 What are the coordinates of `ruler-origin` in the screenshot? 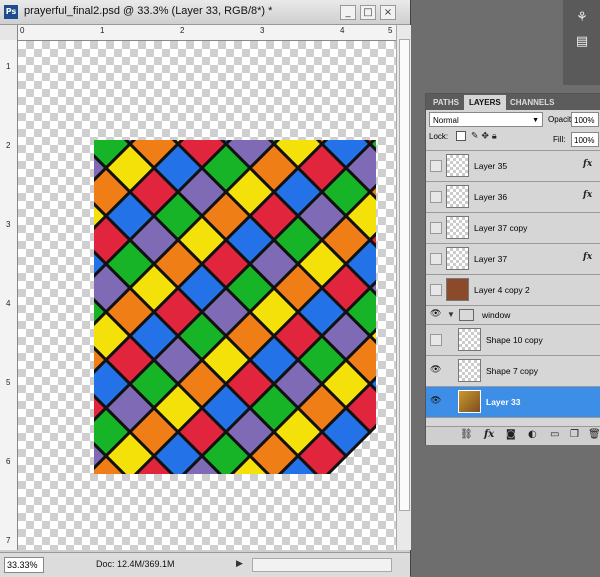 It's located at (9, 33).